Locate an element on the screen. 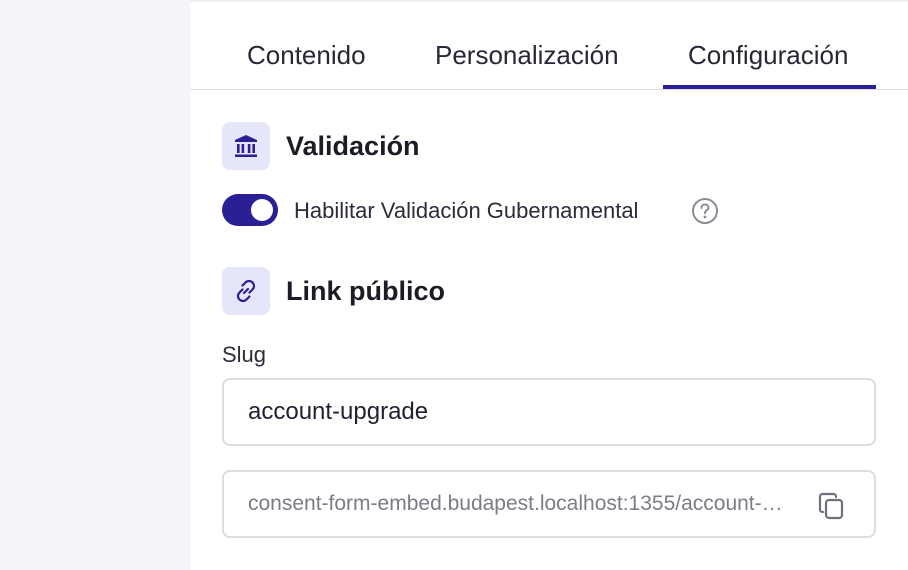 This screenshot has height=570, width=908. bank-icon is located at coordinates (246, 146).